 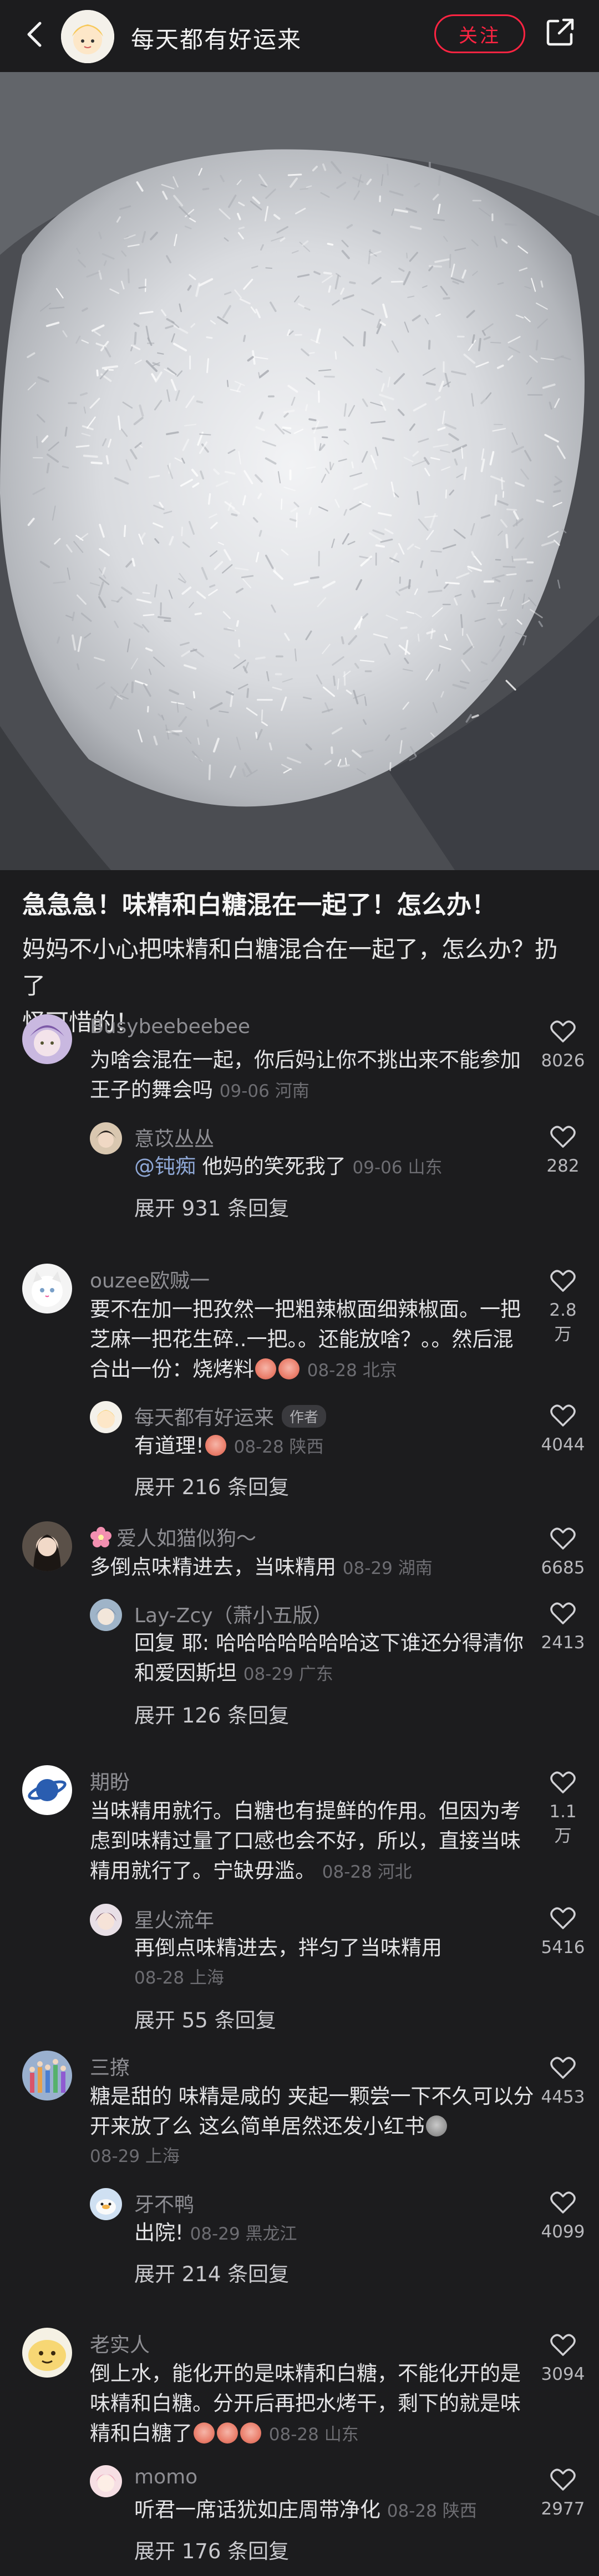 I want to click on like-button: 5416, so click(x=563, y=1932).